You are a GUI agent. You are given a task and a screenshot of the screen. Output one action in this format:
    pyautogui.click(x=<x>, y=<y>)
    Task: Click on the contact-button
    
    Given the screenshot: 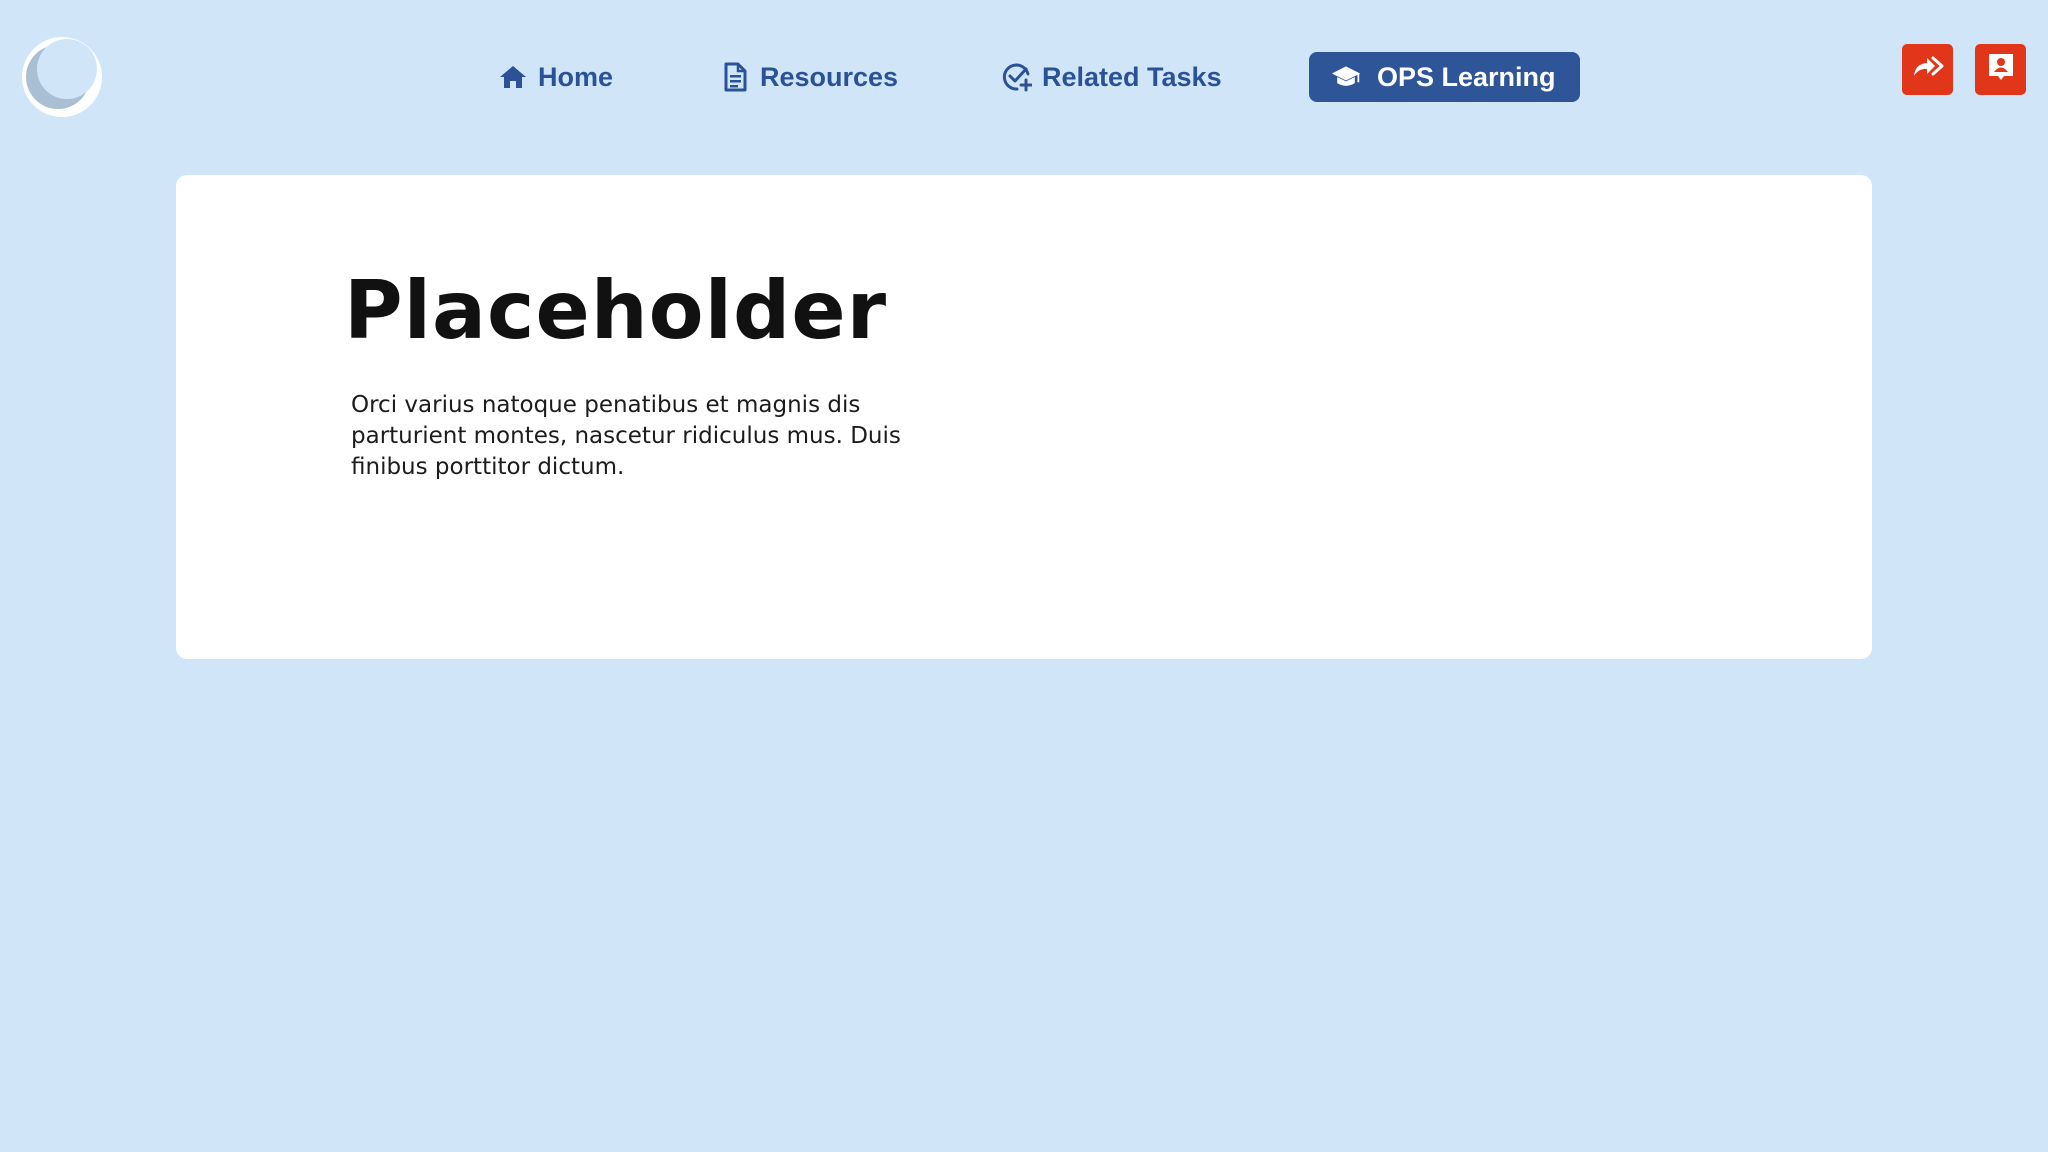 What is the action you would take?
    pyautogui.click(x=2000, y=69)
    